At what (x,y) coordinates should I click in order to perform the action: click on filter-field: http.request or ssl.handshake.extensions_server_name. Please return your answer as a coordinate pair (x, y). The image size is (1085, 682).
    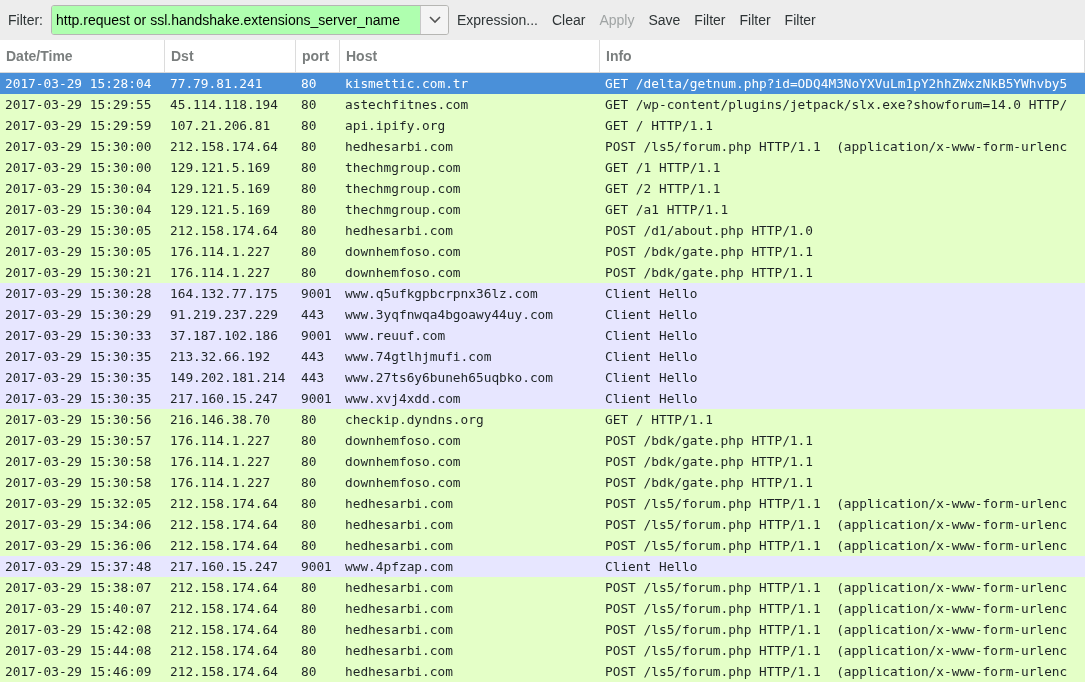
    Looking at the image, I should click on (250, 20).